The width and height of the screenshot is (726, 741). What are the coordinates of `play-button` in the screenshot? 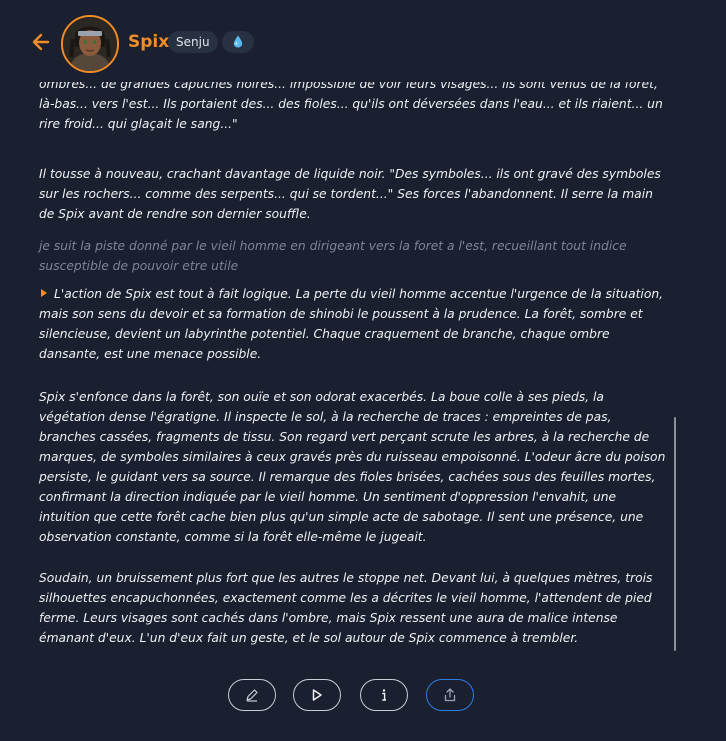 It's located at (317, 695).